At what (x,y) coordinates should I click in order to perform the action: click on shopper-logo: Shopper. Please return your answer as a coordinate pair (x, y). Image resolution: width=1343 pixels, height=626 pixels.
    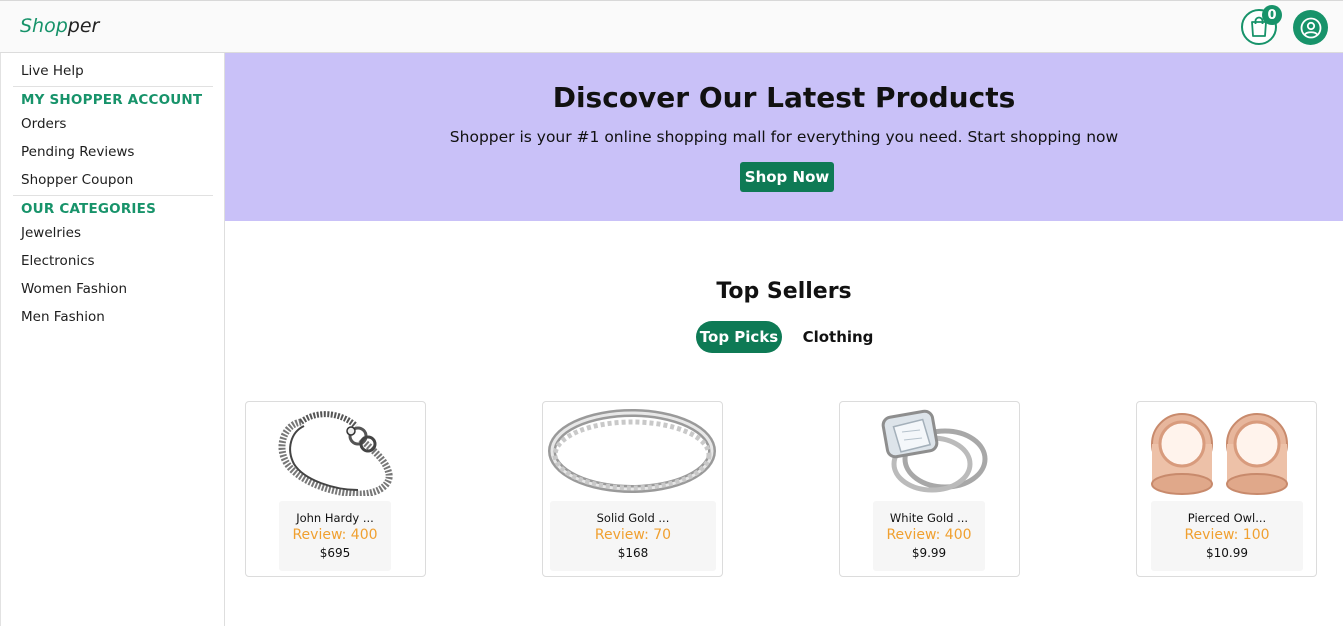
    Looking at the image, I should click on (59, 26).